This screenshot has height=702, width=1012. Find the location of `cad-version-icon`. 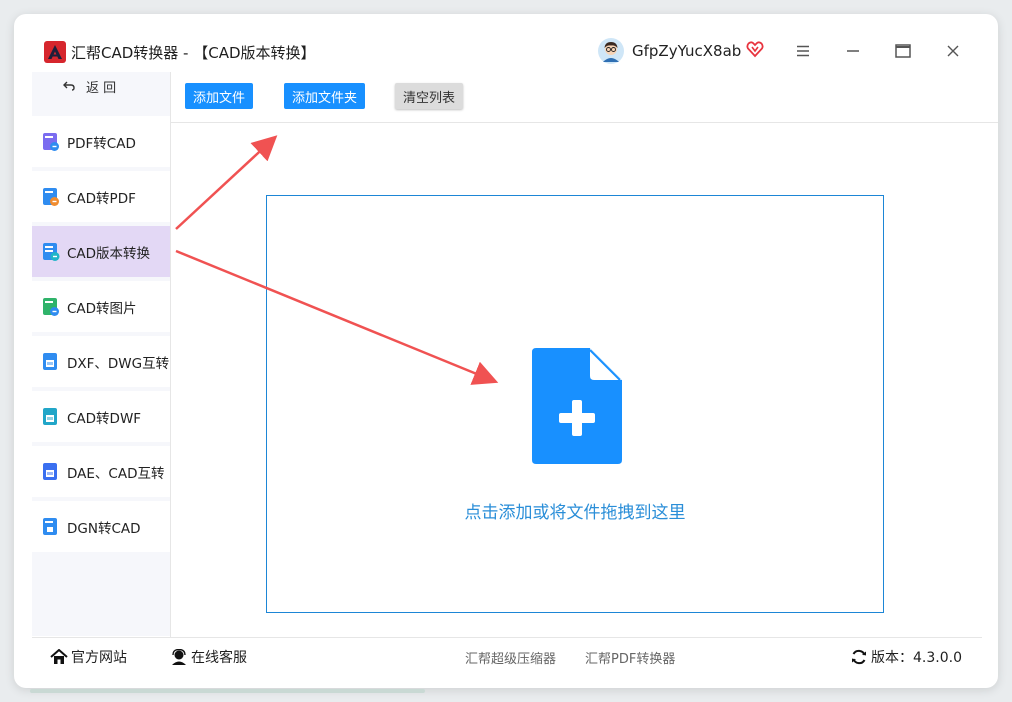

cad-version-icon is located at coordinates (51, 251).